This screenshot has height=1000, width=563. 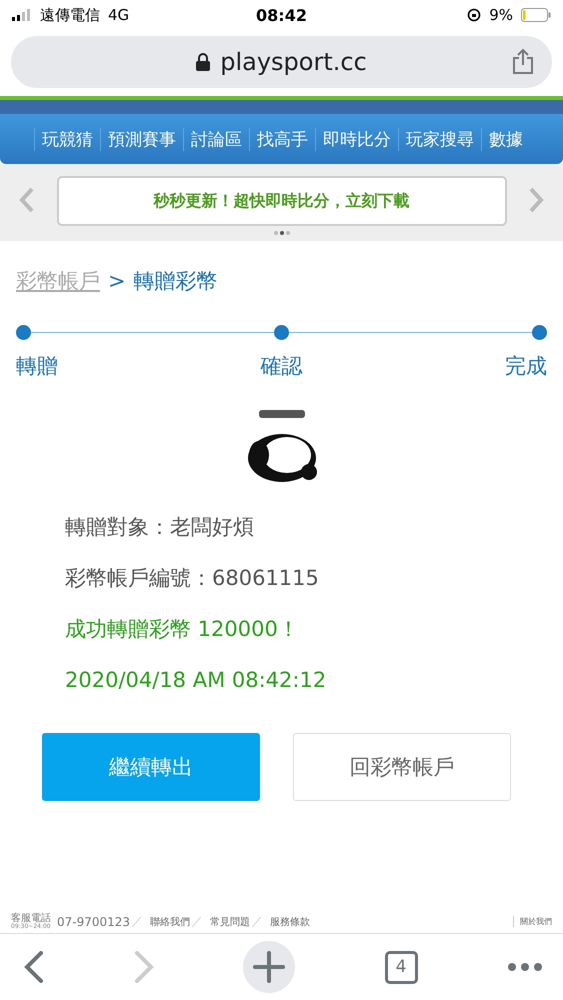 What do you see at coordinates (290, 921) in the screenshot?
I see `footer-link: 服務條款` at bounding box center [290, 921].